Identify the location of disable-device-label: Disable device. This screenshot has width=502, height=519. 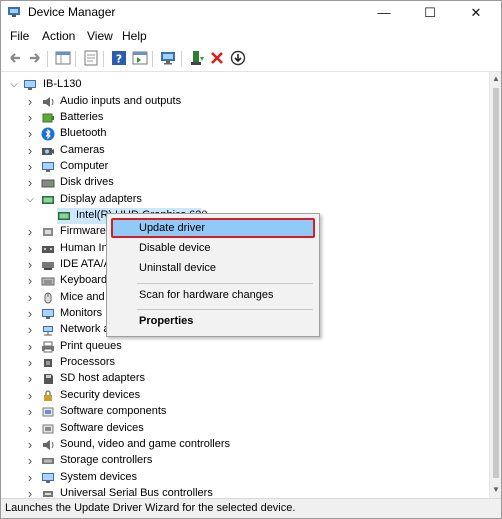
(175, 248).